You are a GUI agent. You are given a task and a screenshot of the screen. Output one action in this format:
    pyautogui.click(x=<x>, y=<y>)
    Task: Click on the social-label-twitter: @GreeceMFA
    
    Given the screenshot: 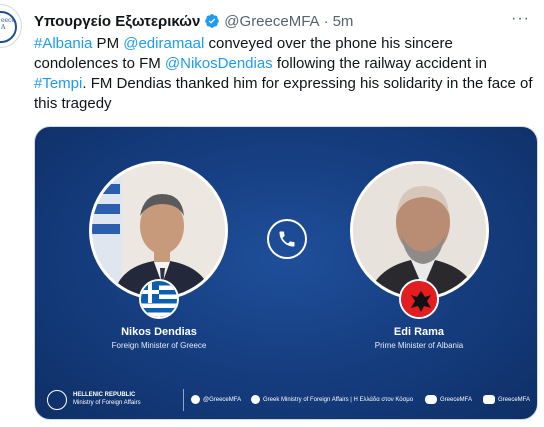 What is the action you would take?
    pyautogui.click(x=222, y=399)
    